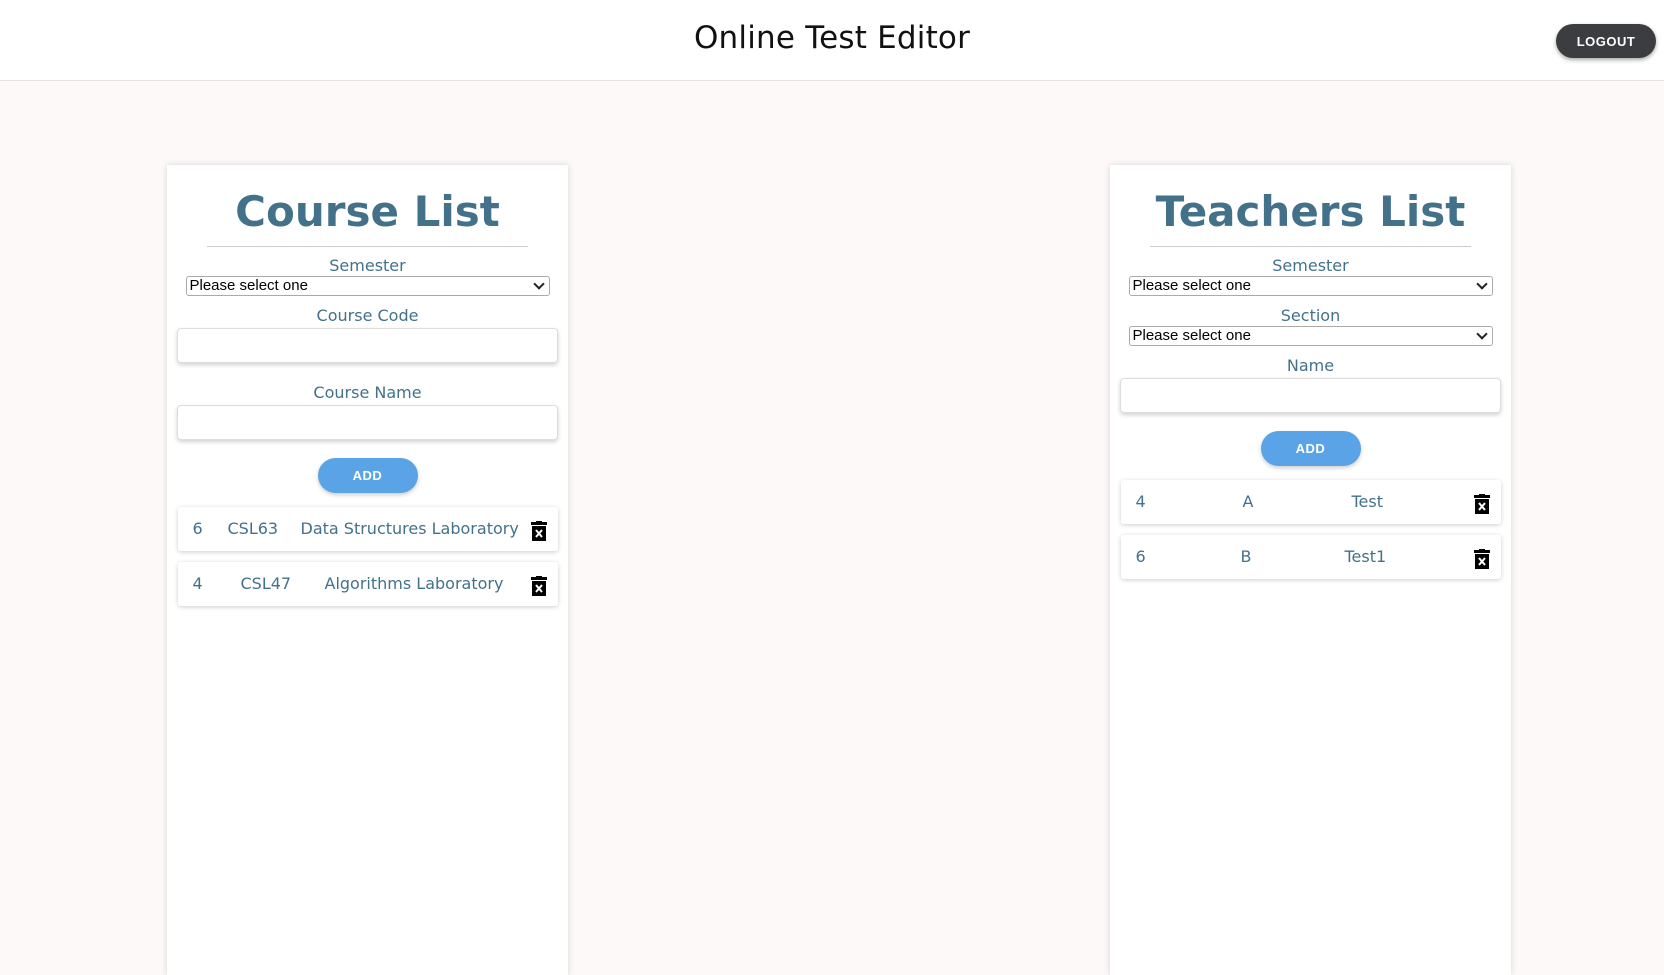  What do you see at coordinates (367, 475) in the screenshot?
I see `add-course-button: ADD` at bounding box center [367, 475].